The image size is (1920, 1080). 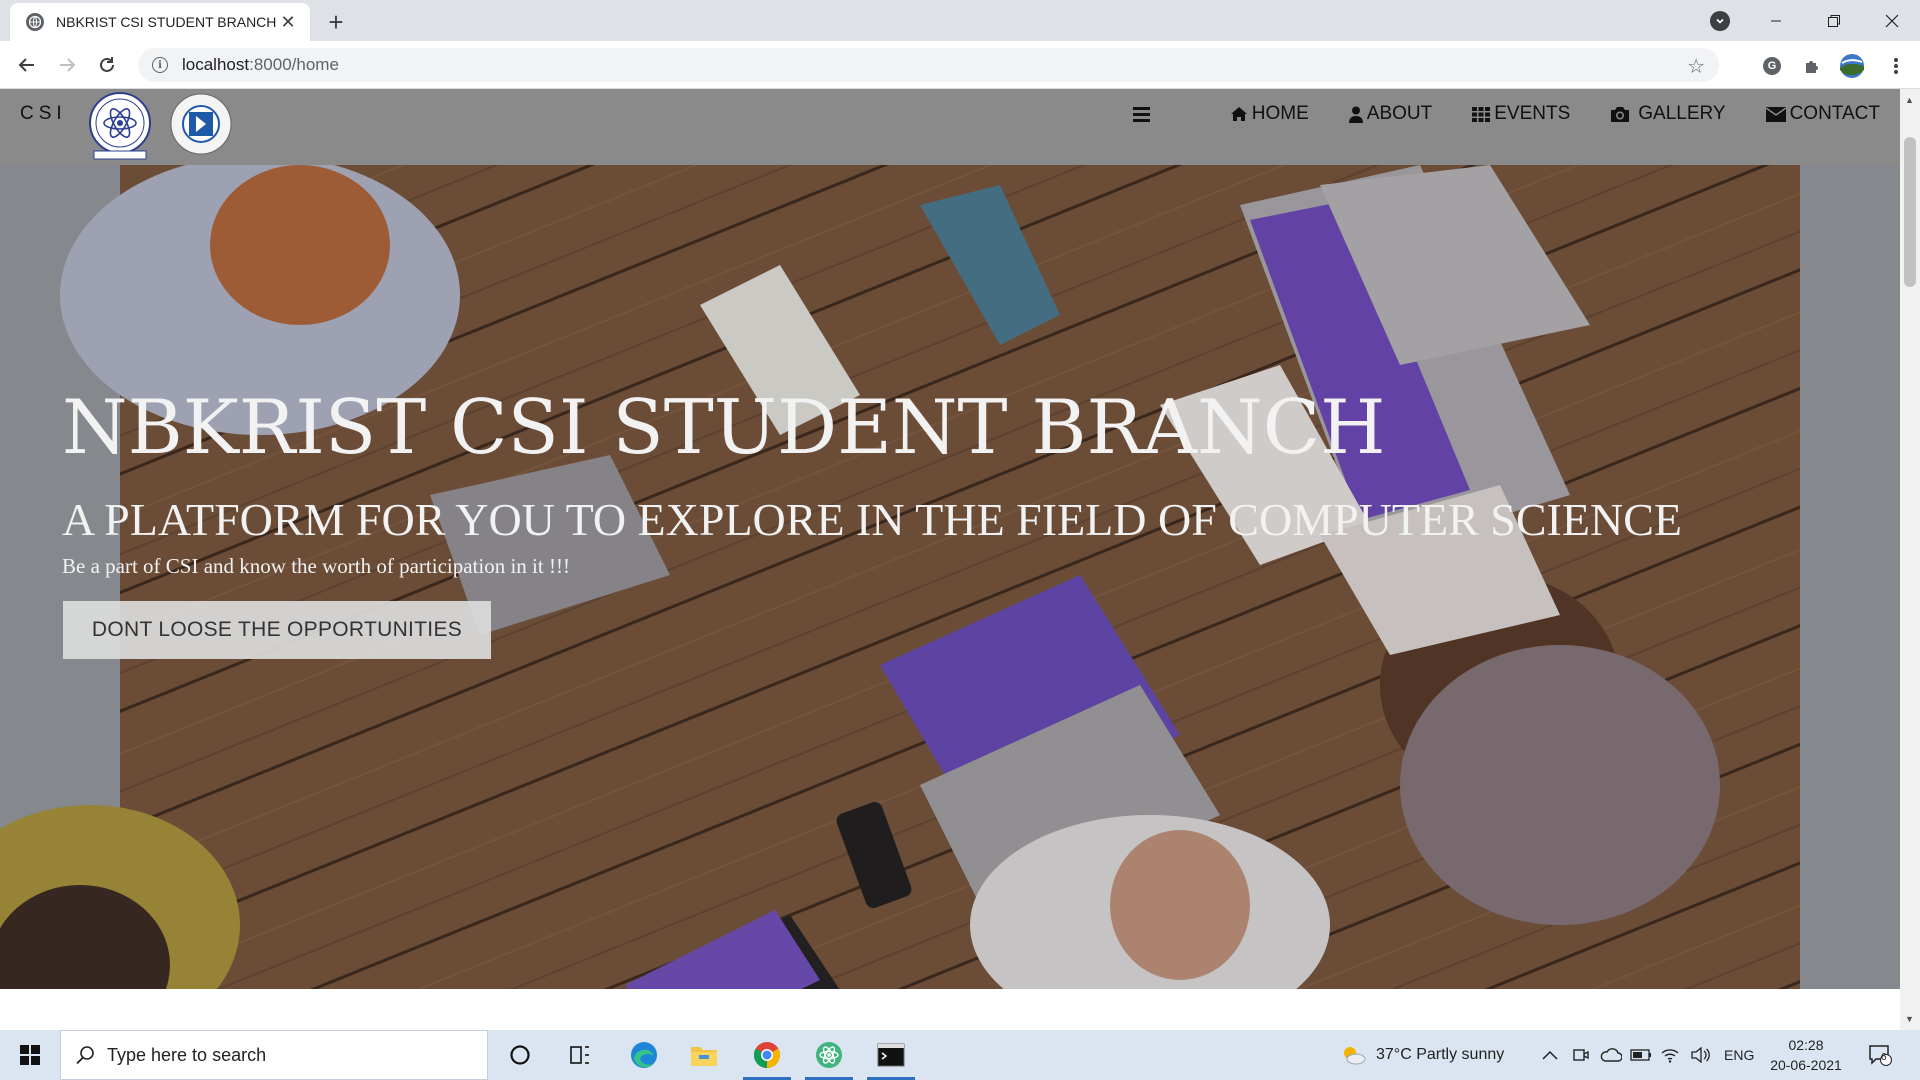 What do you see at coordinates (1812, 66) in the screenshot?
I see `extensions-puzzle-icon` at bounding box center [1812, 66].